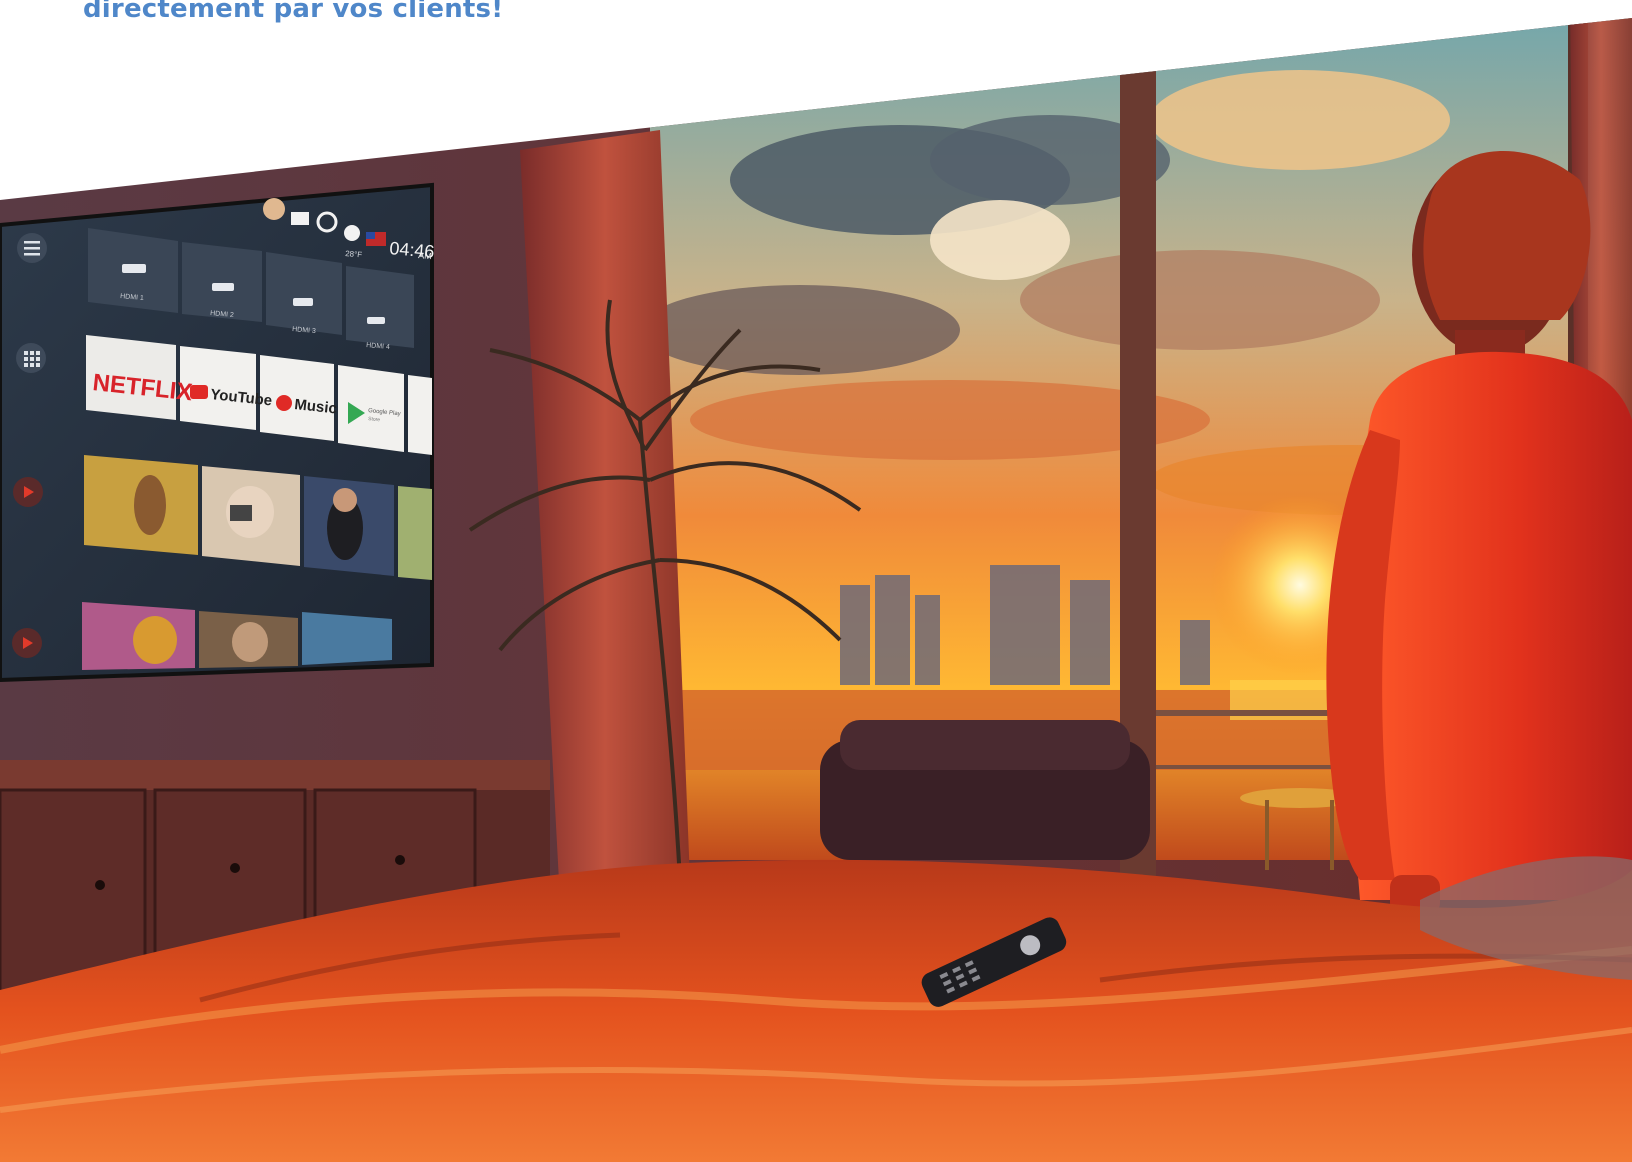 Image resolution: width=1632 pixels, height=1162 pixels. I want to click on armchair, so click(985, 790).